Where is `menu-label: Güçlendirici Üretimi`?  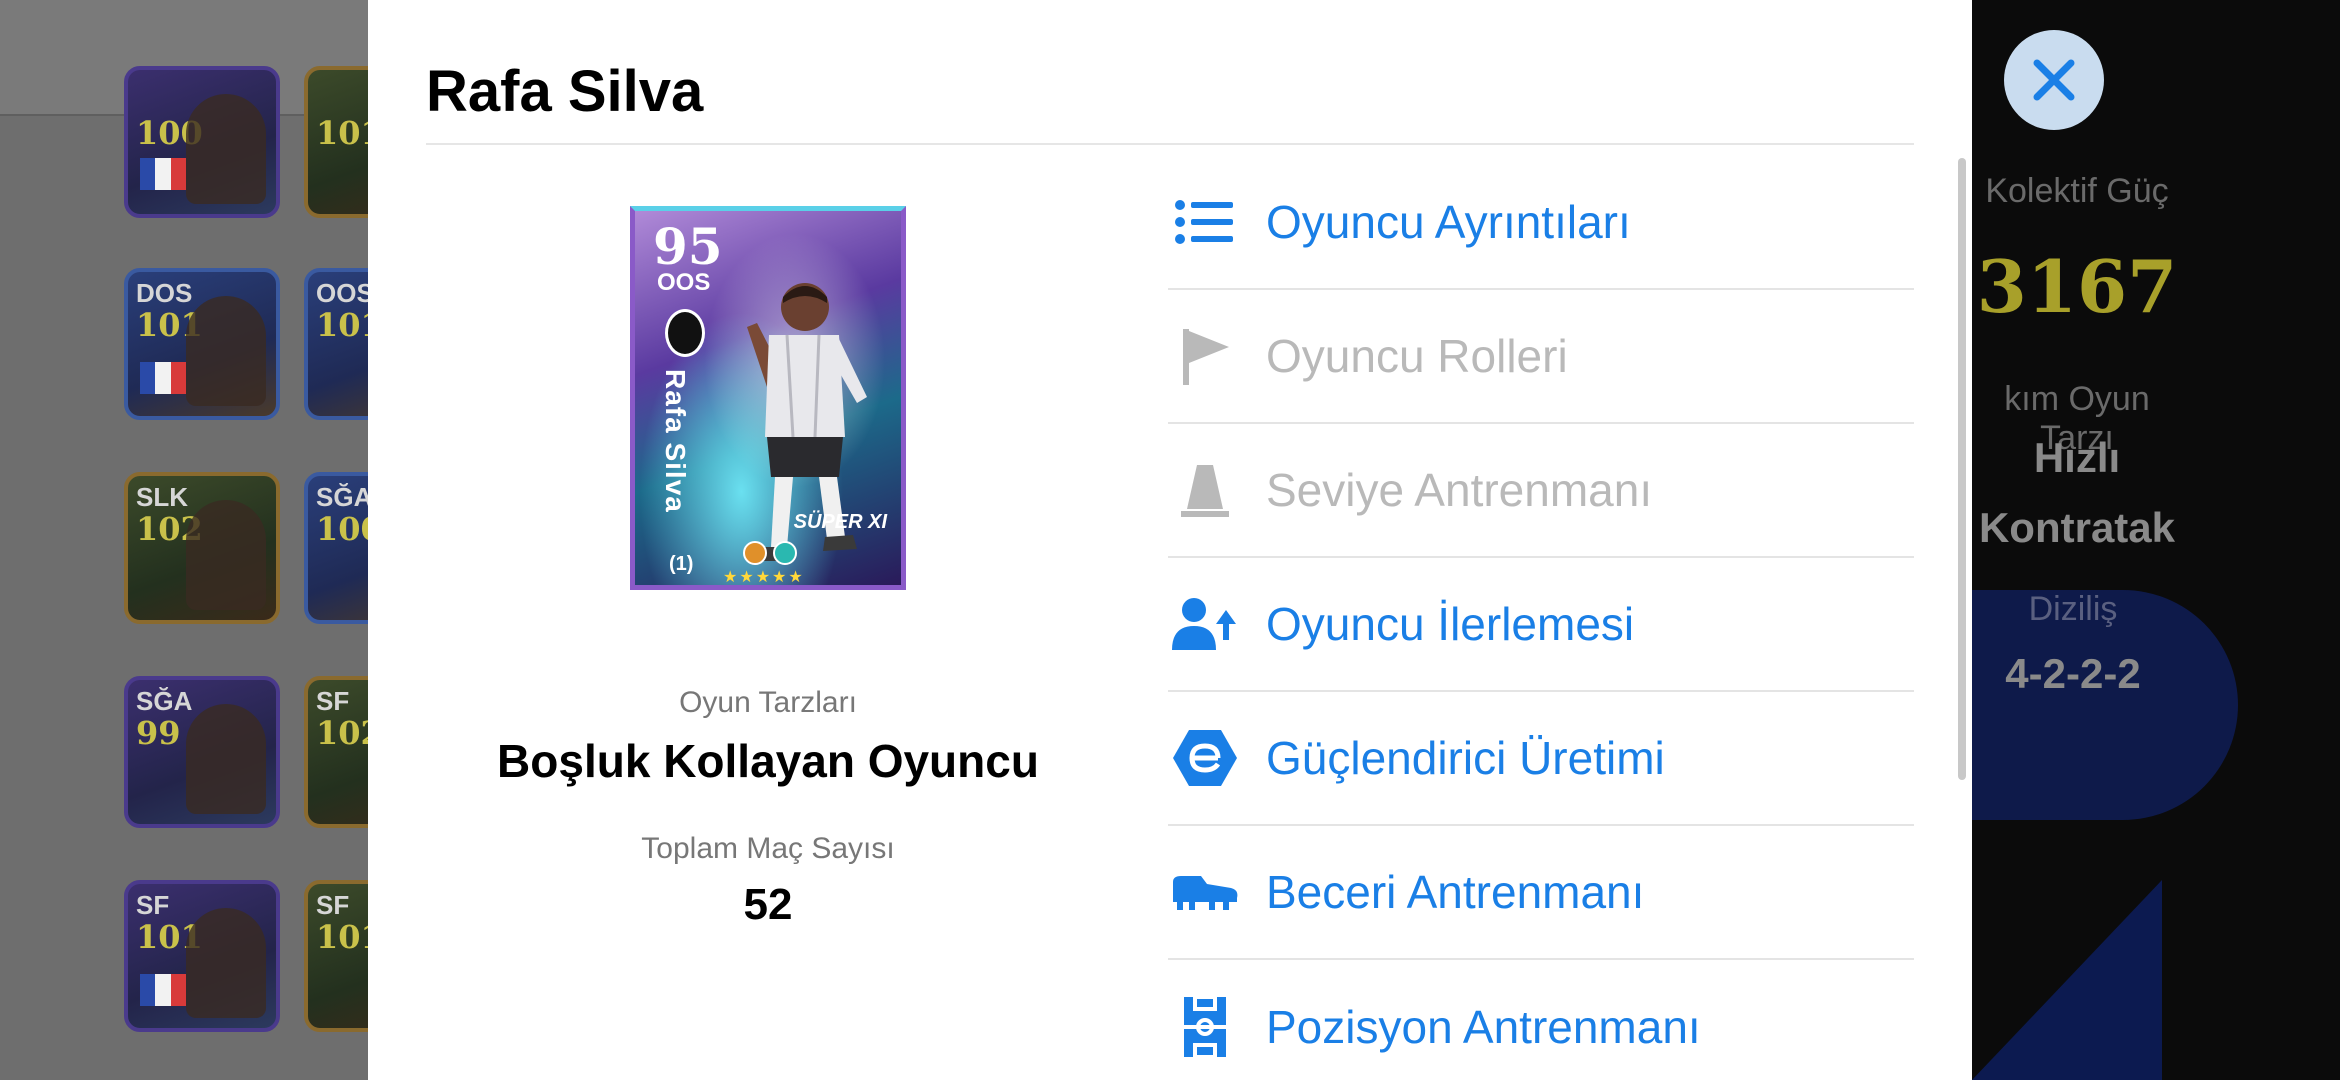 menu-label: Güçlendirici Üretimi is located at coordinates (1465, 758).